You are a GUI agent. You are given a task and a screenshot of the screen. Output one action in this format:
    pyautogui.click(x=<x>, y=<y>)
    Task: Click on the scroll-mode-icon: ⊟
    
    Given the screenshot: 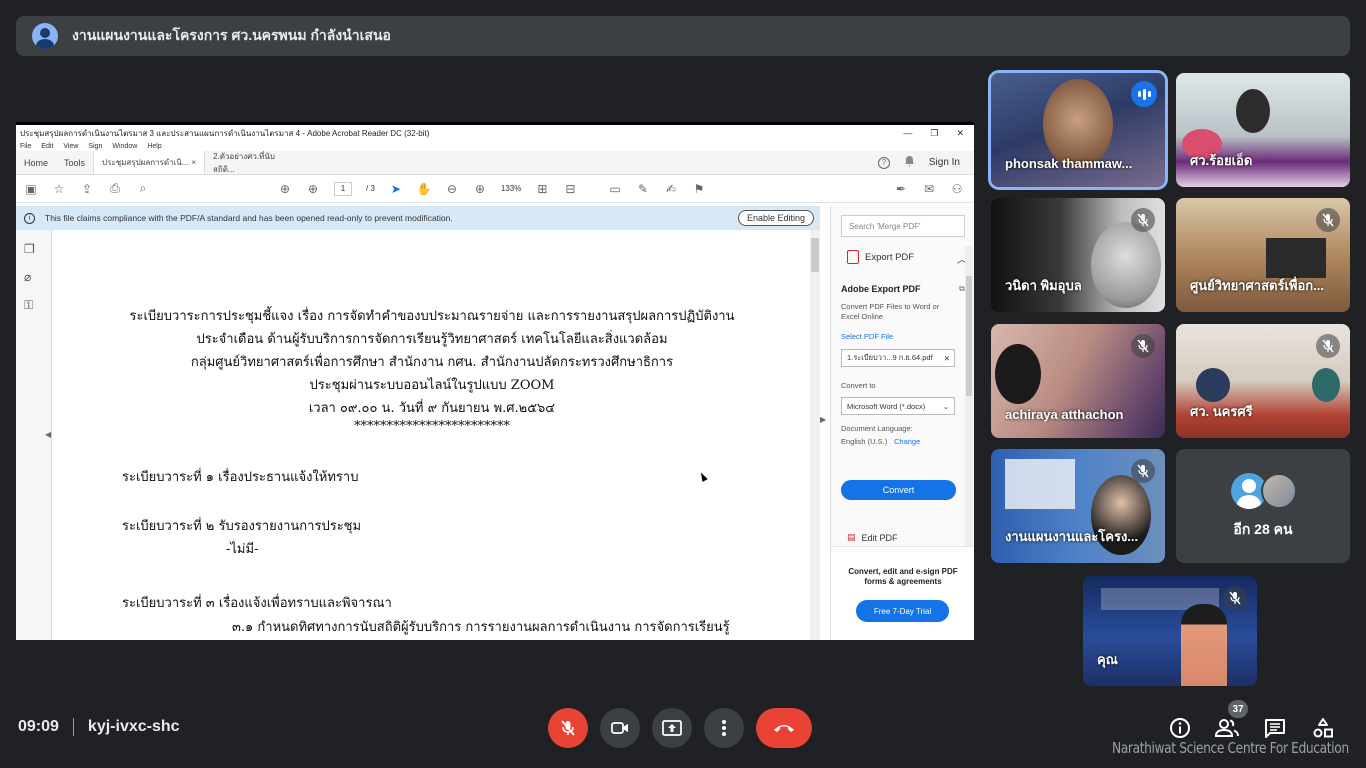 What is the action you would take?
    pyautogui.click(x=570, y=189)
    